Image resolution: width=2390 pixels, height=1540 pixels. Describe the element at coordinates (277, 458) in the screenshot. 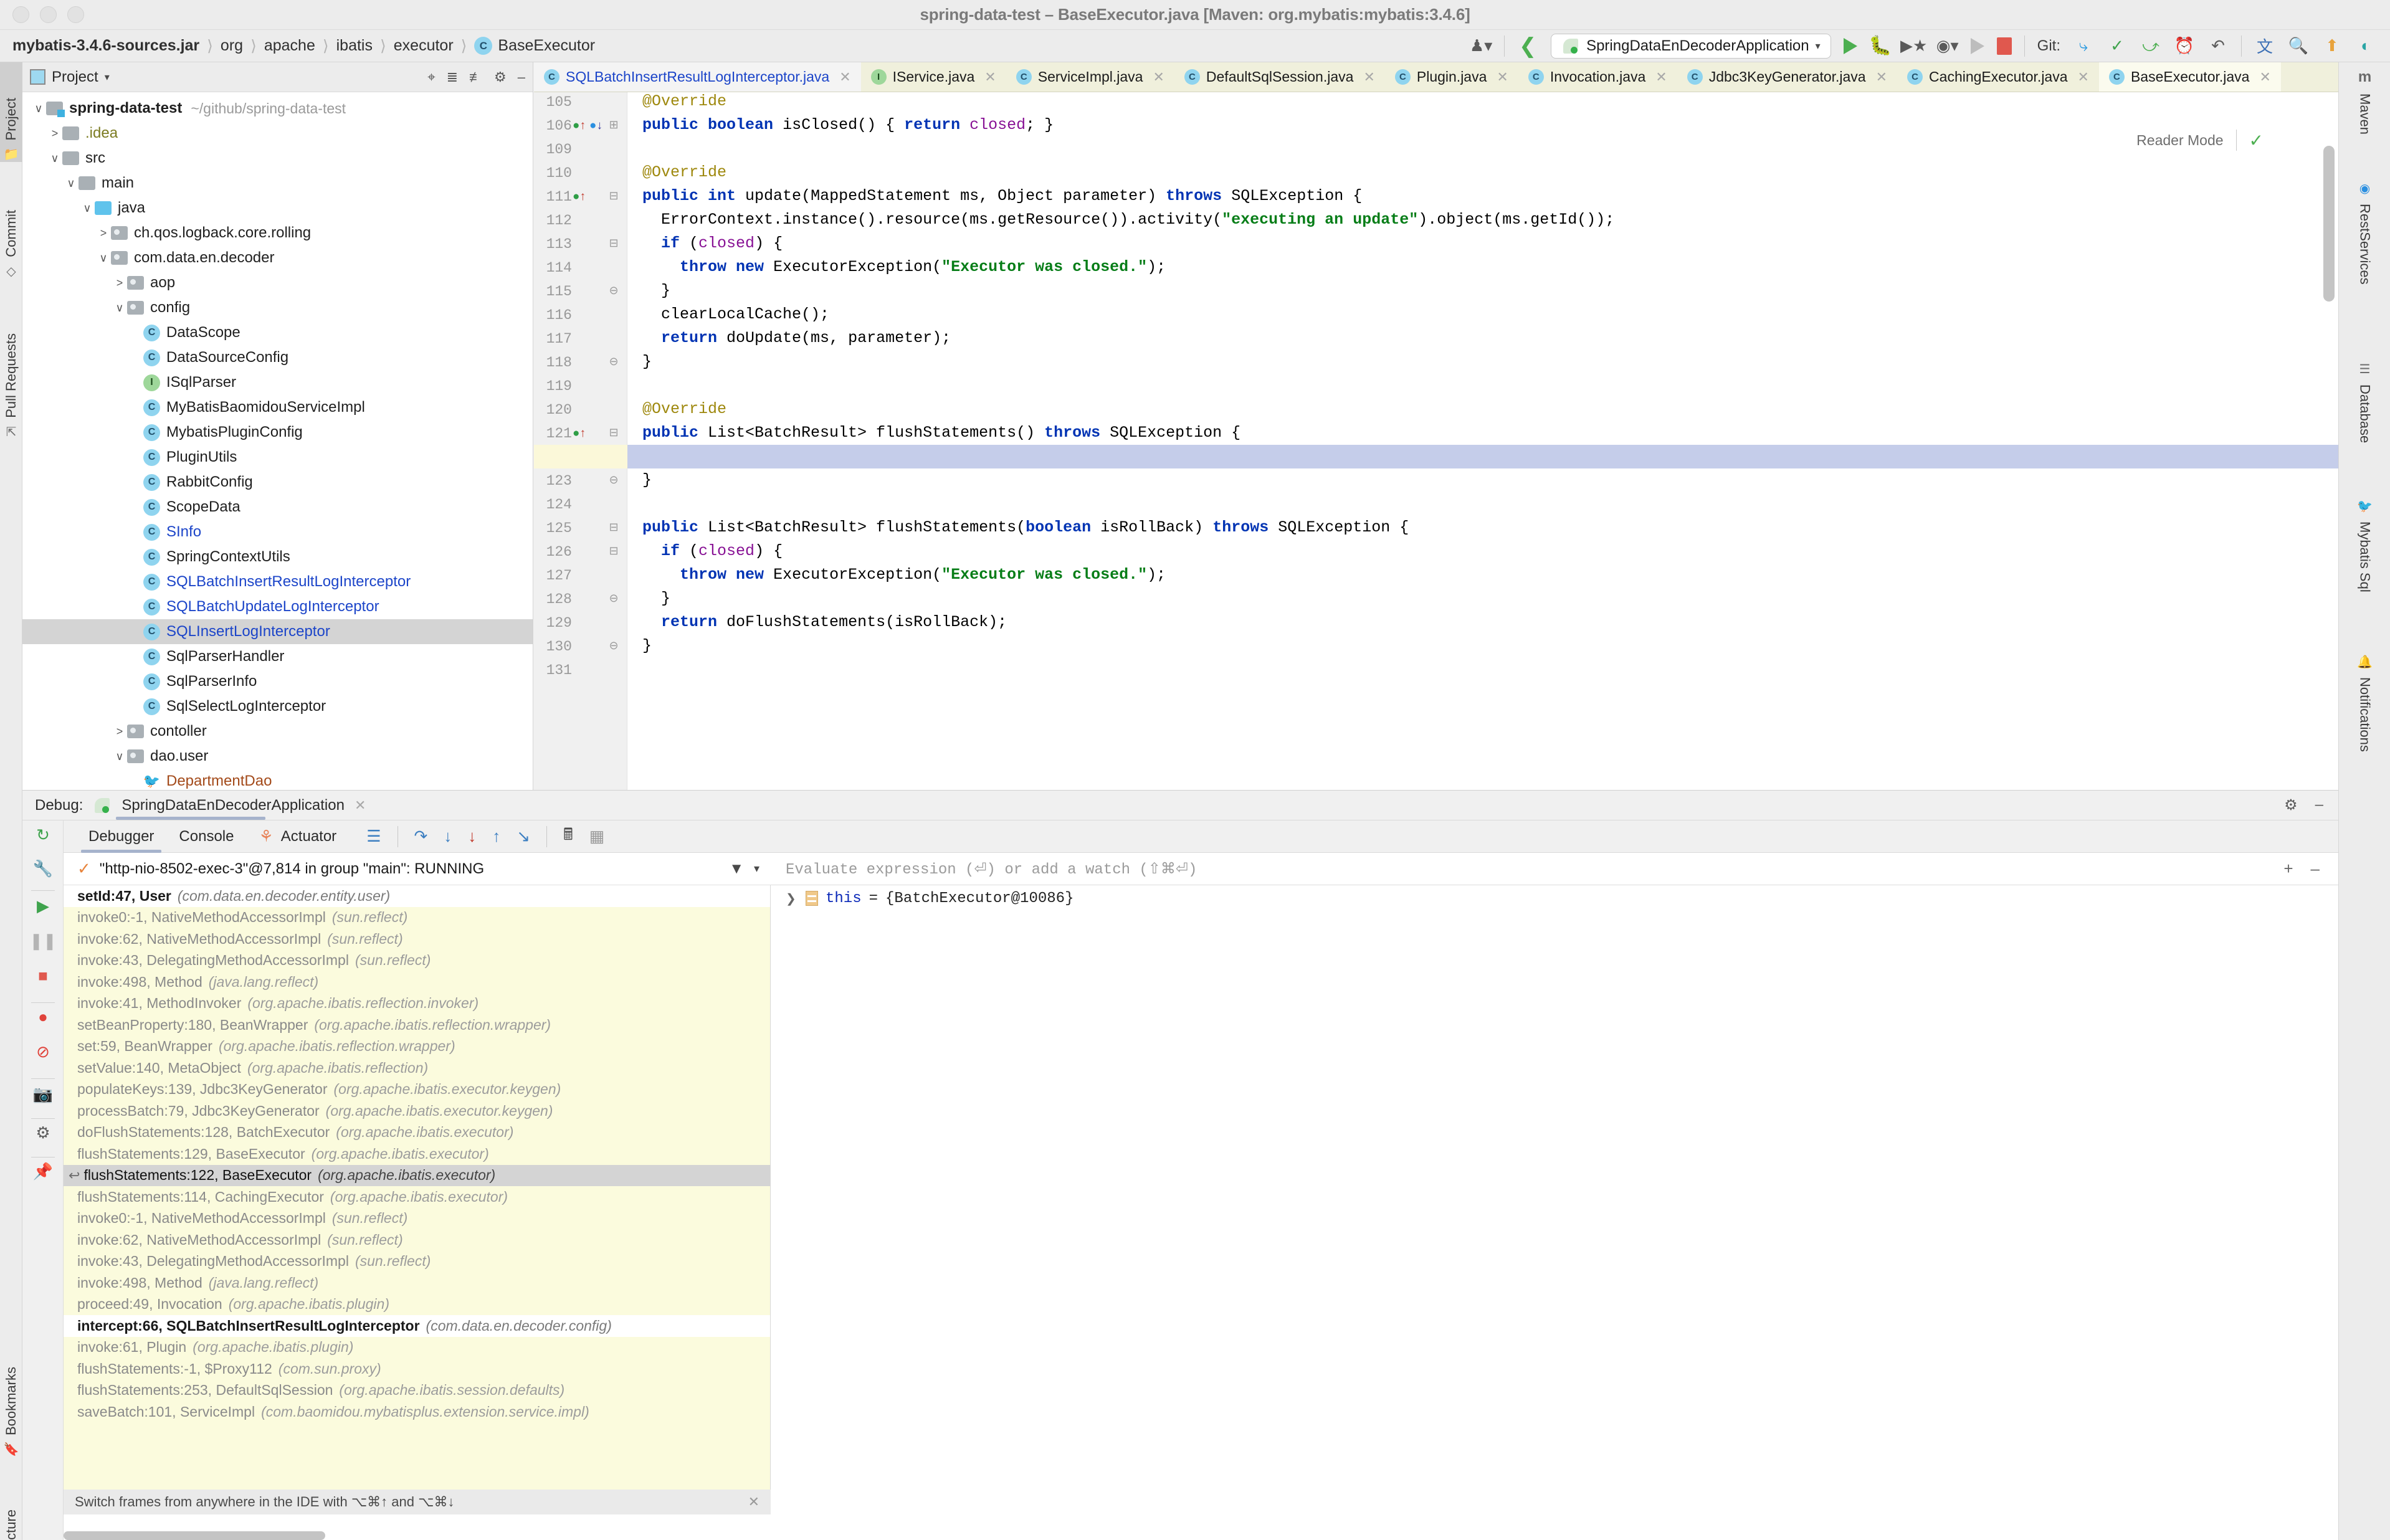

I see `tree-node: C PluginUtils` at that location.